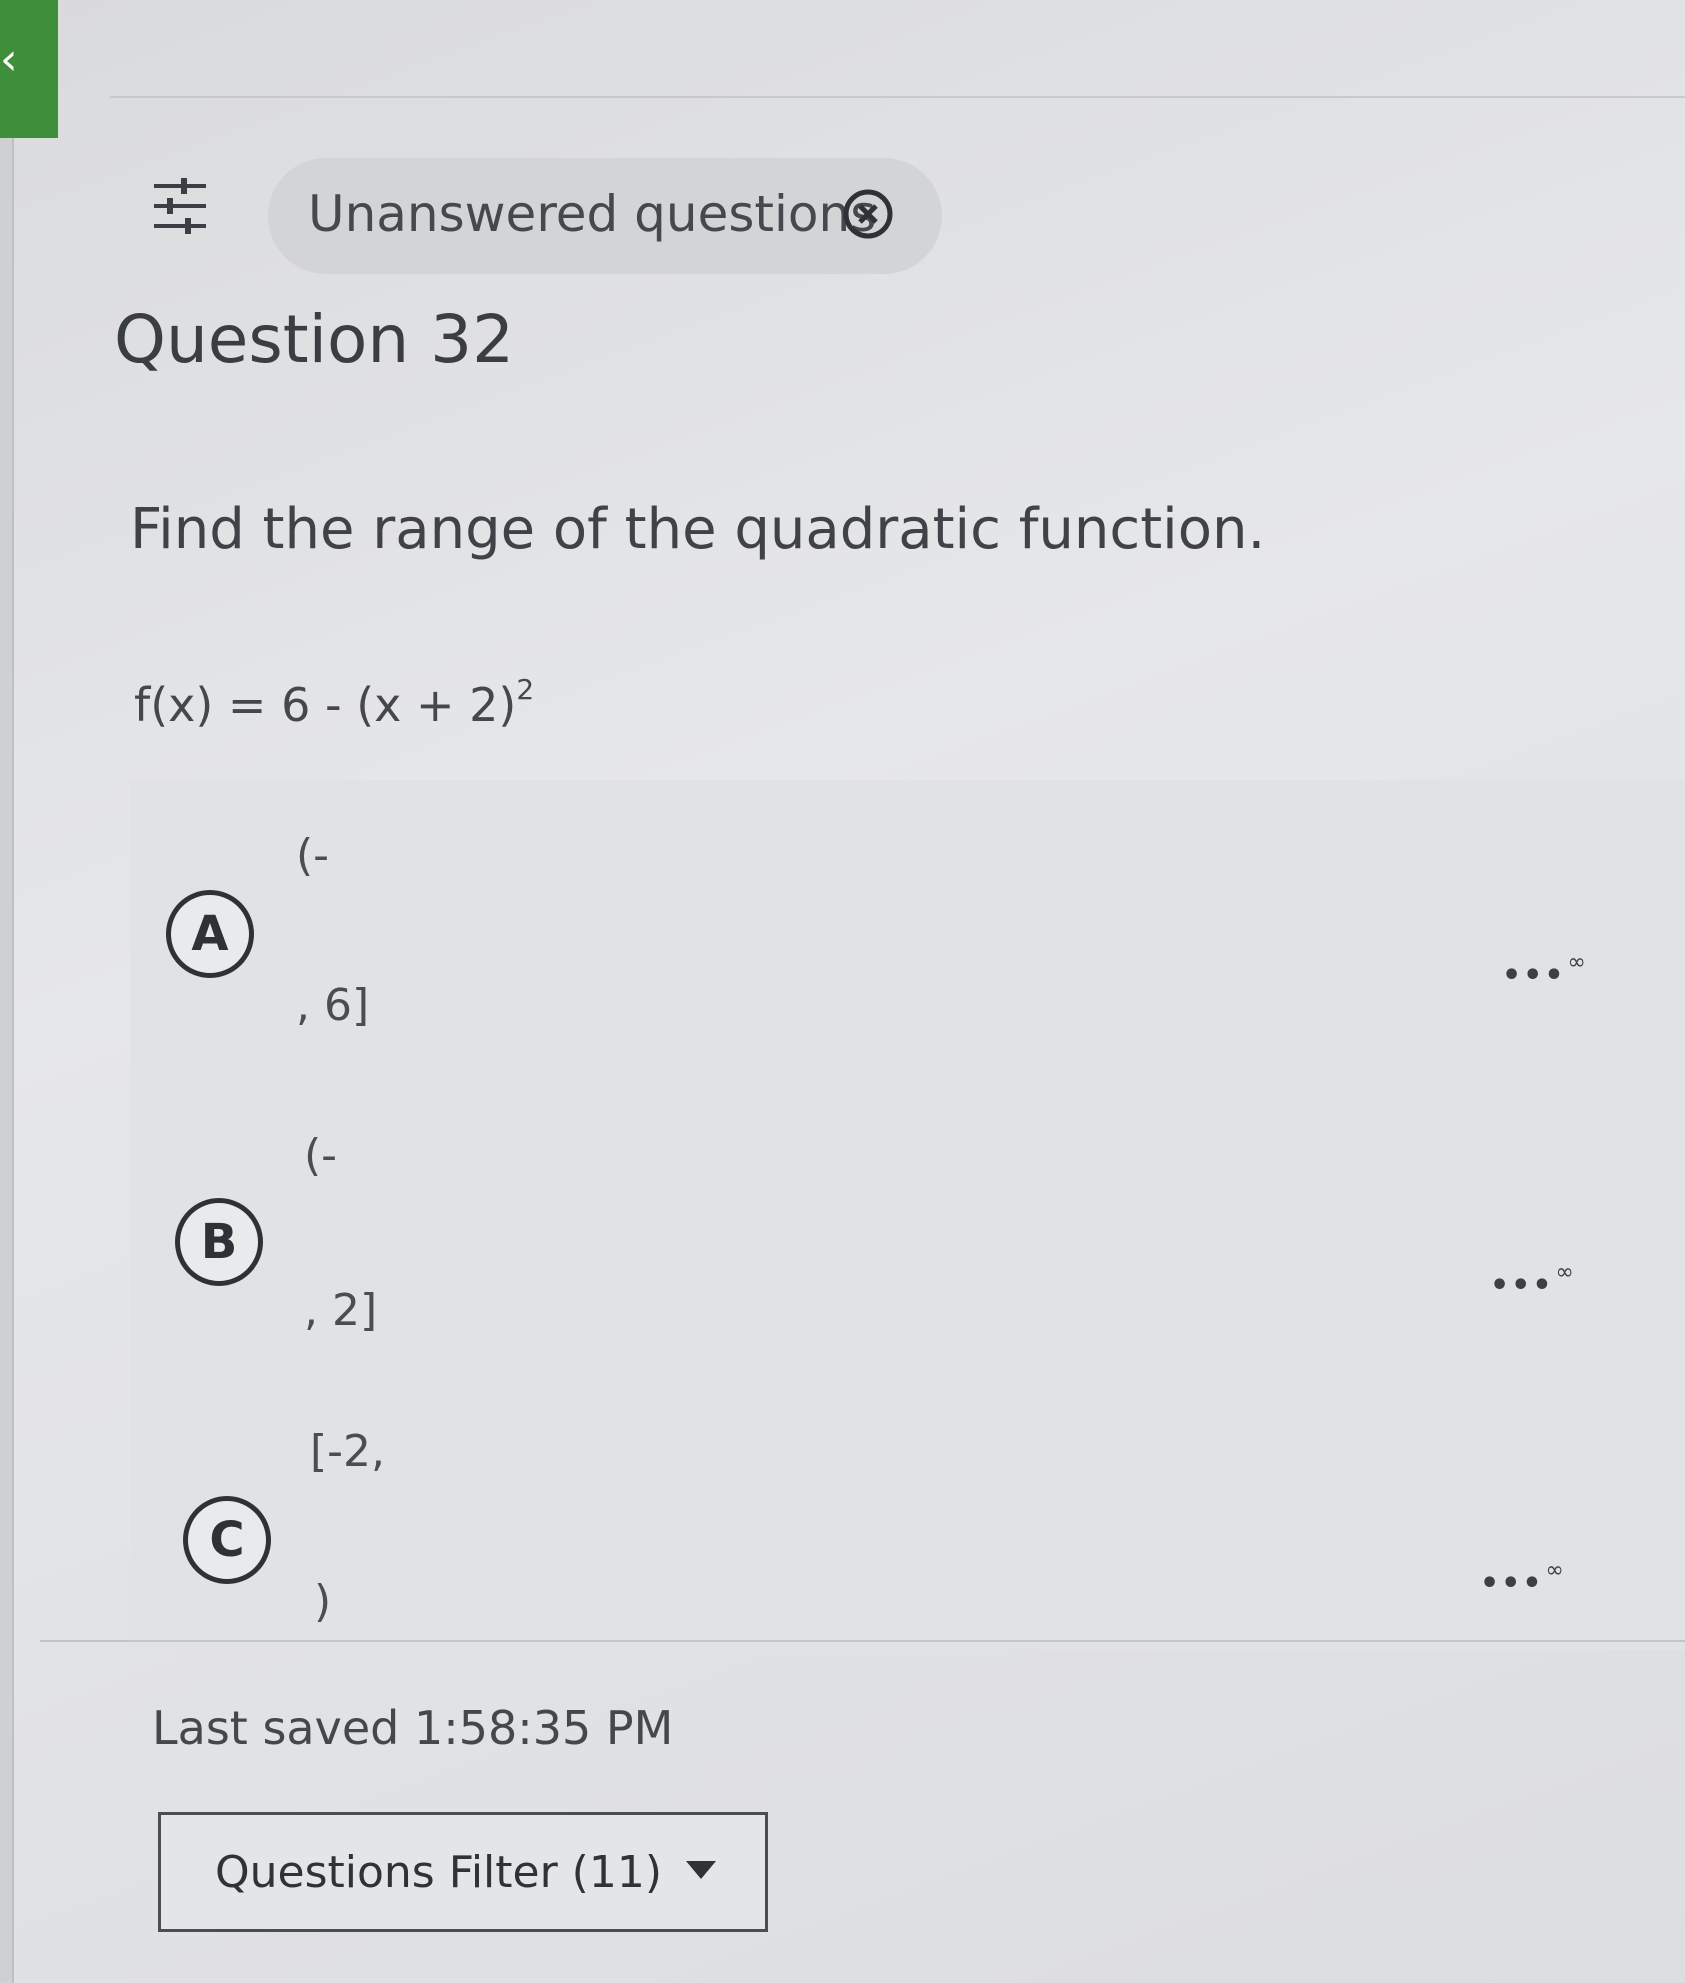 The height and width of the screenshot is (1983, 1685). I want to click on option-letter-b: B, so click(219, 1242).